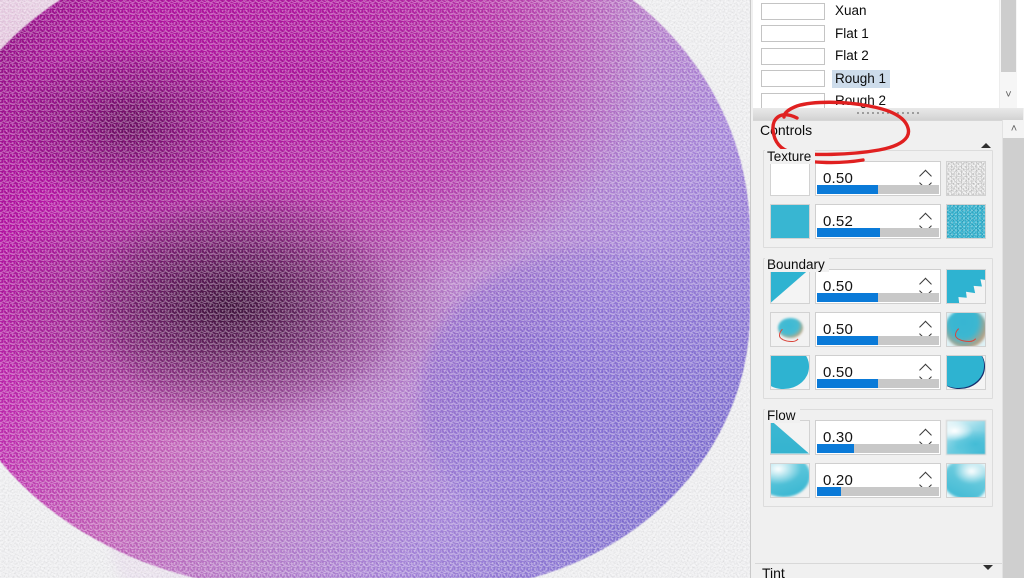 Image resolution: width=1024 pixels, height=578 pixels. I want to click on param-row-boundary-roughness: 0.50, so click(878, 286).